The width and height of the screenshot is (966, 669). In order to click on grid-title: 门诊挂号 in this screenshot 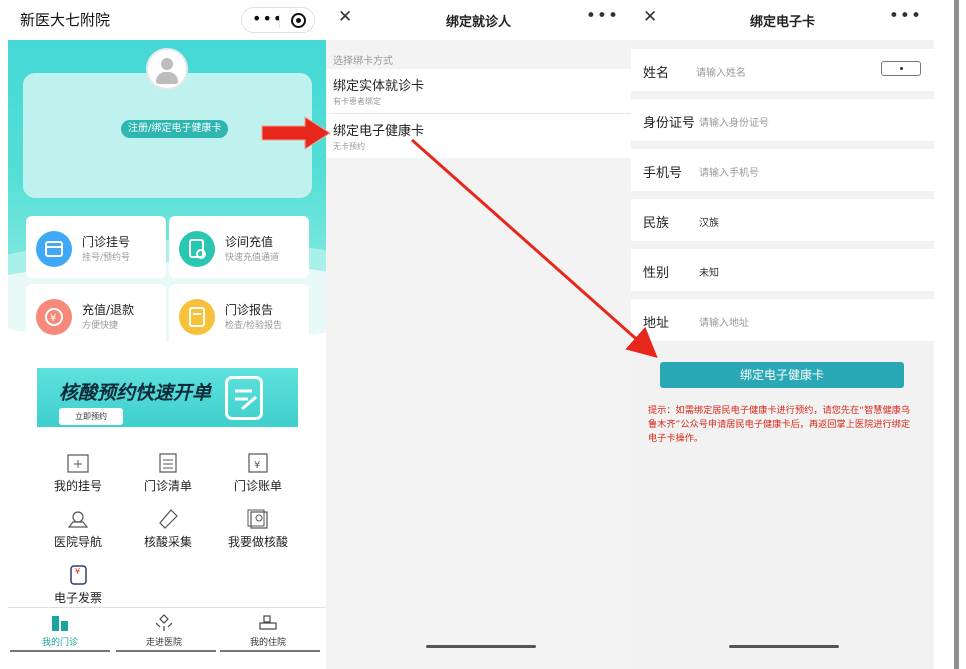, I will do `click(106, 242)`.